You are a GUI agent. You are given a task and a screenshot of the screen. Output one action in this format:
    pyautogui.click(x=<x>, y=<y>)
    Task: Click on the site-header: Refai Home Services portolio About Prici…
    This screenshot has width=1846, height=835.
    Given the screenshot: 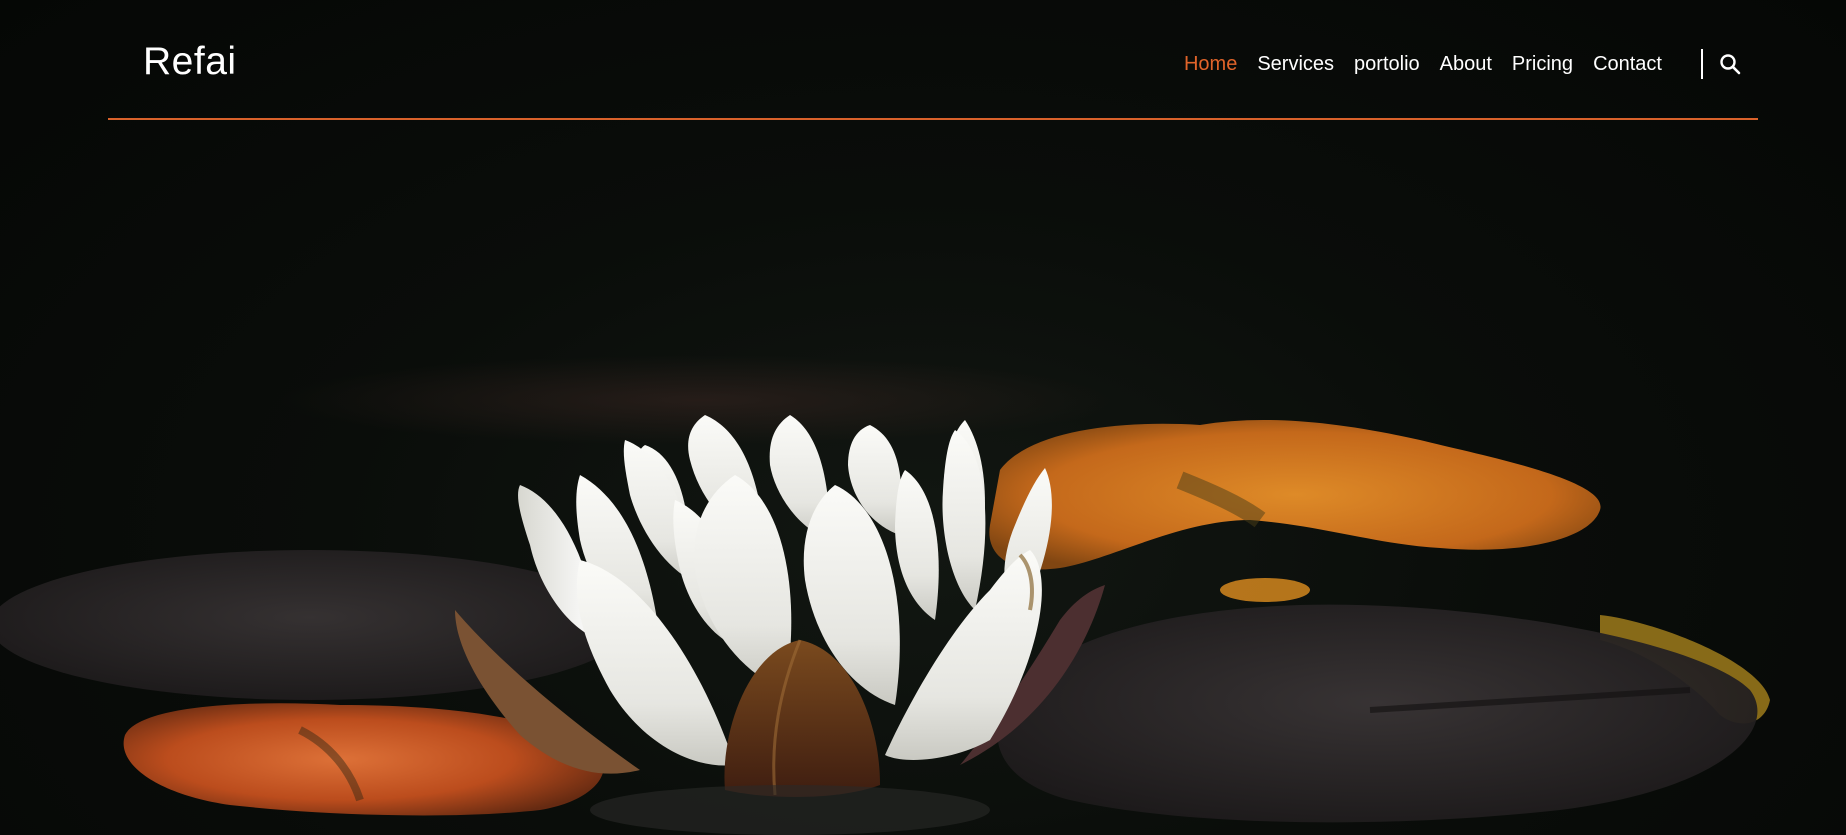 What is the action you would take?
    pyautogui.click(x=933, y=60)
    